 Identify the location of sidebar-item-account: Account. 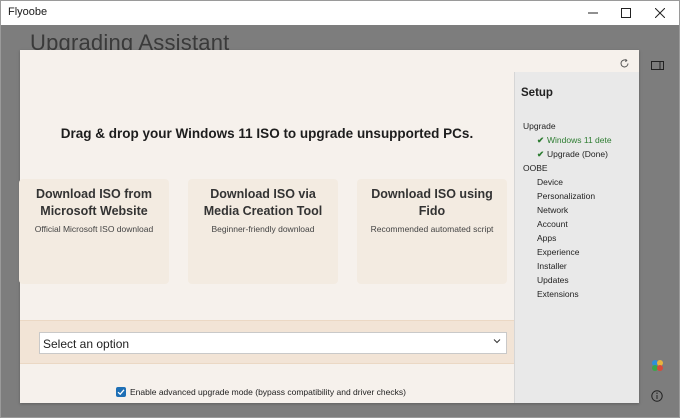
(552, 224).